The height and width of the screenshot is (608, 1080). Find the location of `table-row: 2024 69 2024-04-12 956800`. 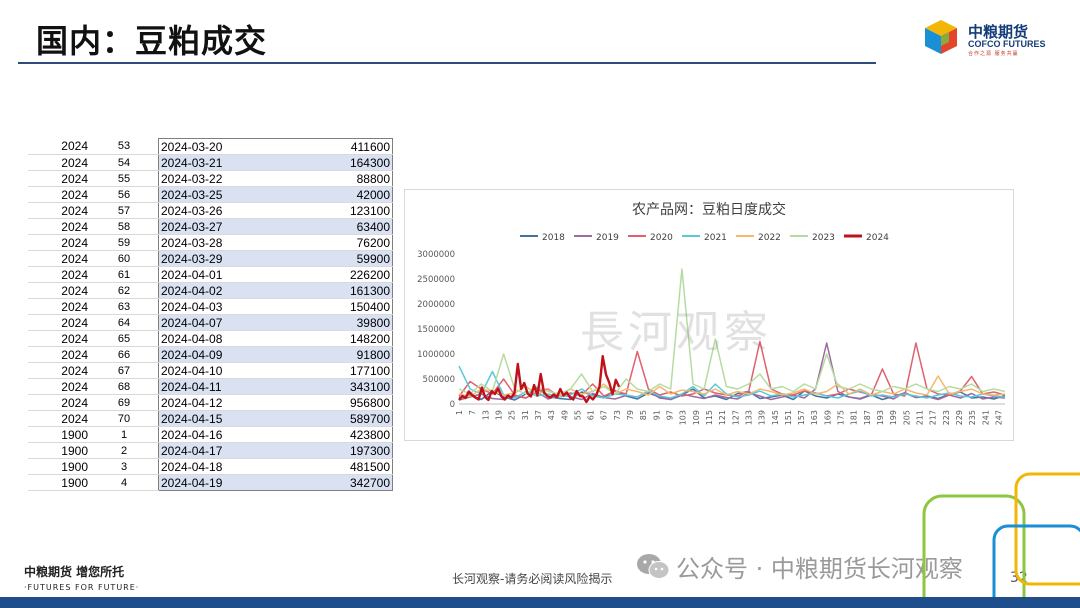

table-row: 2024 69 2024-04-12 956800 is located at coordinates (210, 402).